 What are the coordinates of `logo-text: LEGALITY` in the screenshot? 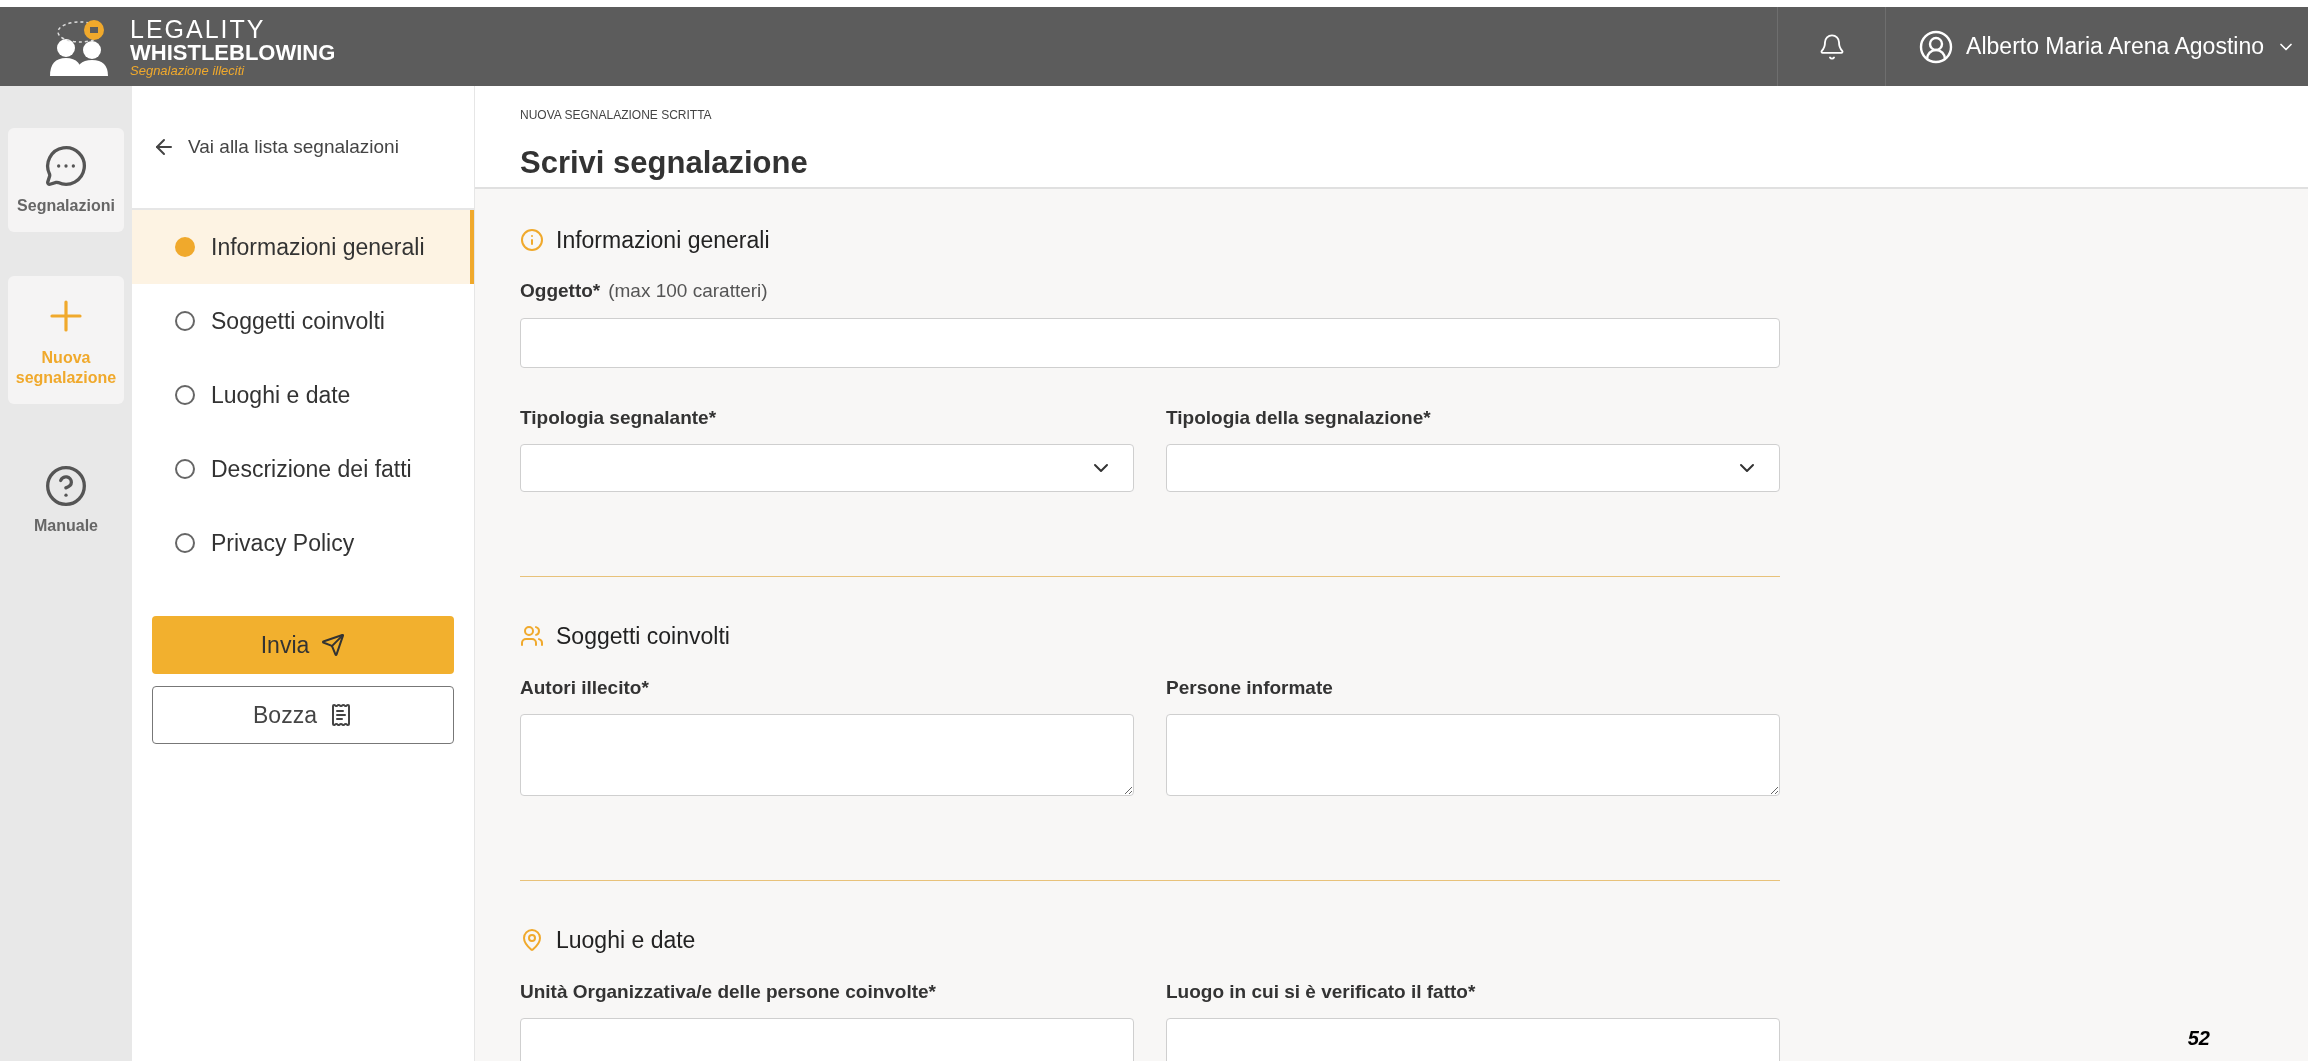 It's located at (198, 29).